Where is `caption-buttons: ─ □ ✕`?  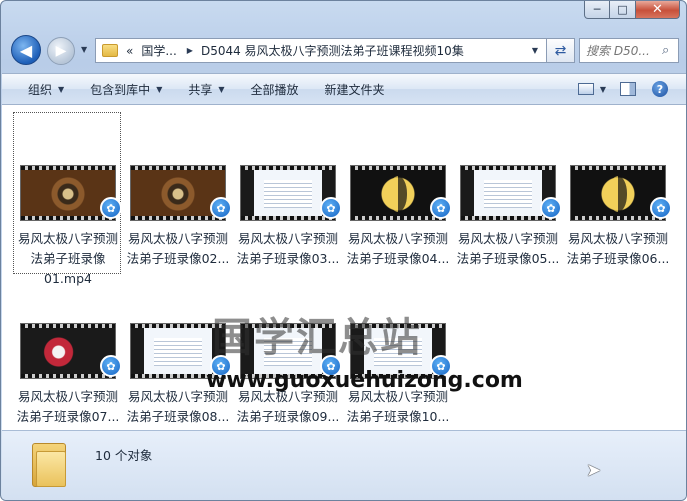
caption-buttons: ─ □ ✕ is located at coordinates (632, 10).